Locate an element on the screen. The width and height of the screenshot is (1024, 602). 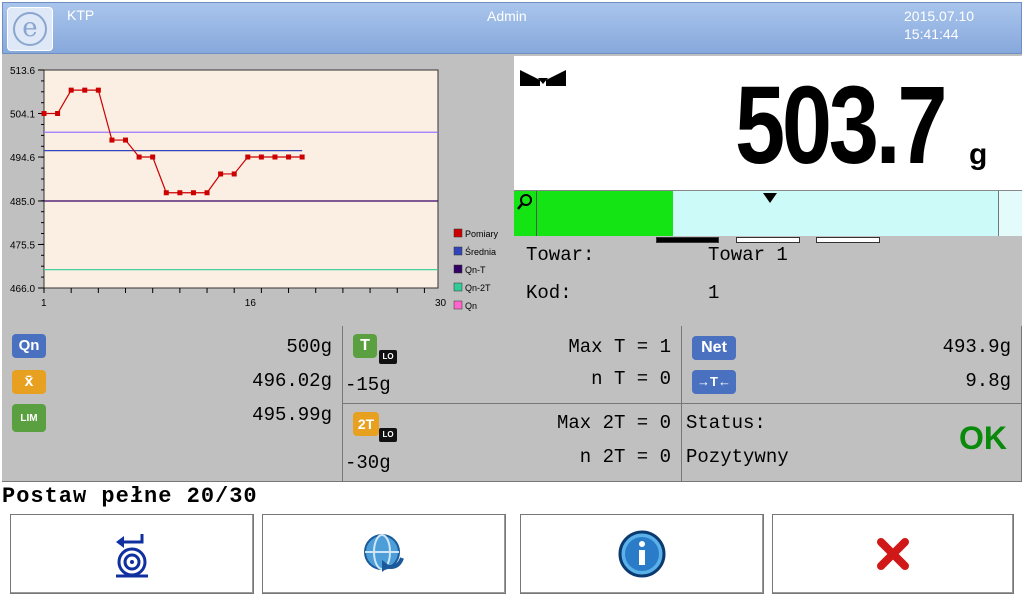
status-result: OK is located at coordinates (983, 438).